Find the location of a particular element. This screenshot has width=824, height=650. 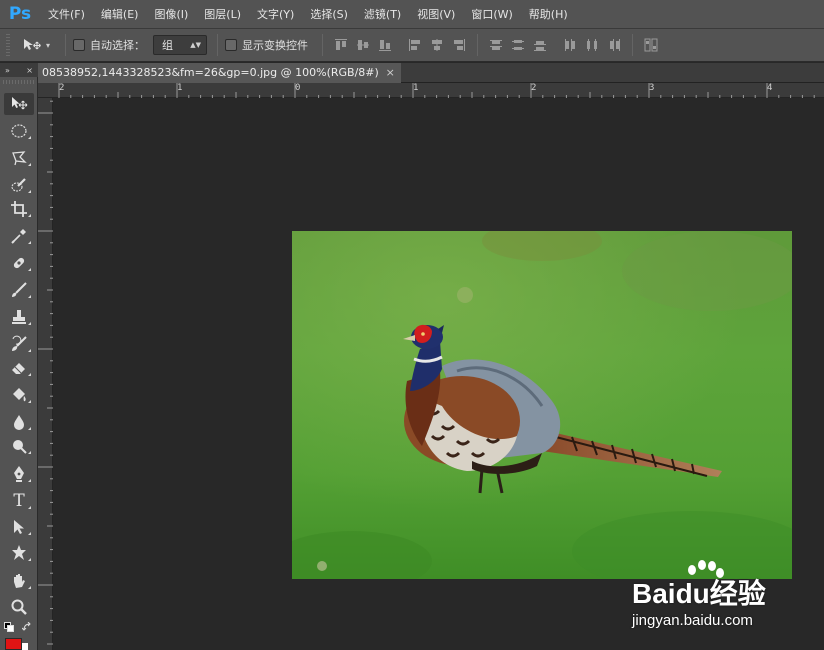

photoshop-logo: Ps is located at coordinates (20, 14).